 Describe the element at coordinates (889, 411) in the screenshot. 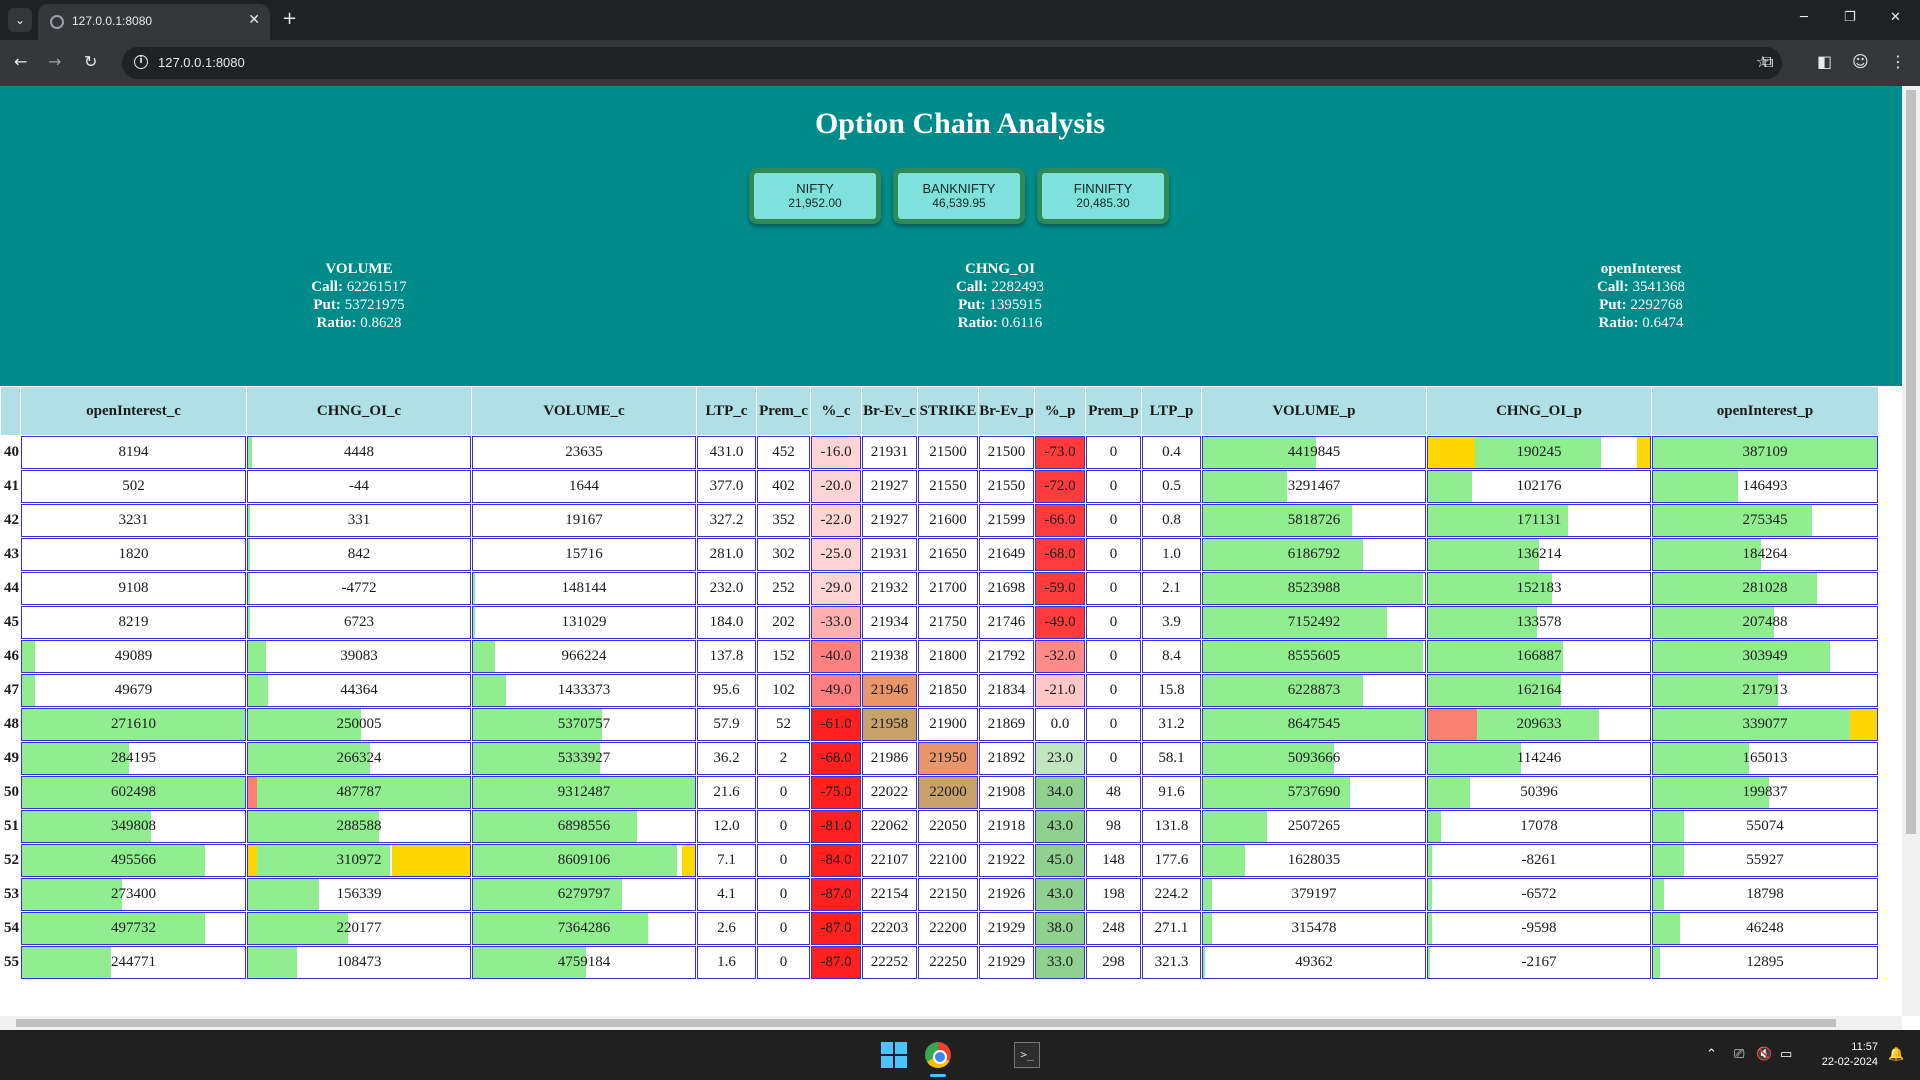

I see `column-header: Br-Ev_c` at that location.